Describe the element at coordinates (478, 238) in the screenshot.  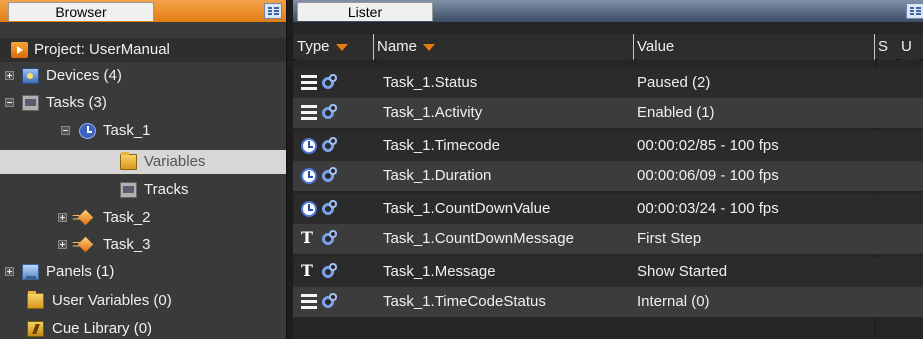
I see `variable-name: Task_1.CountDownMessage` at that location.